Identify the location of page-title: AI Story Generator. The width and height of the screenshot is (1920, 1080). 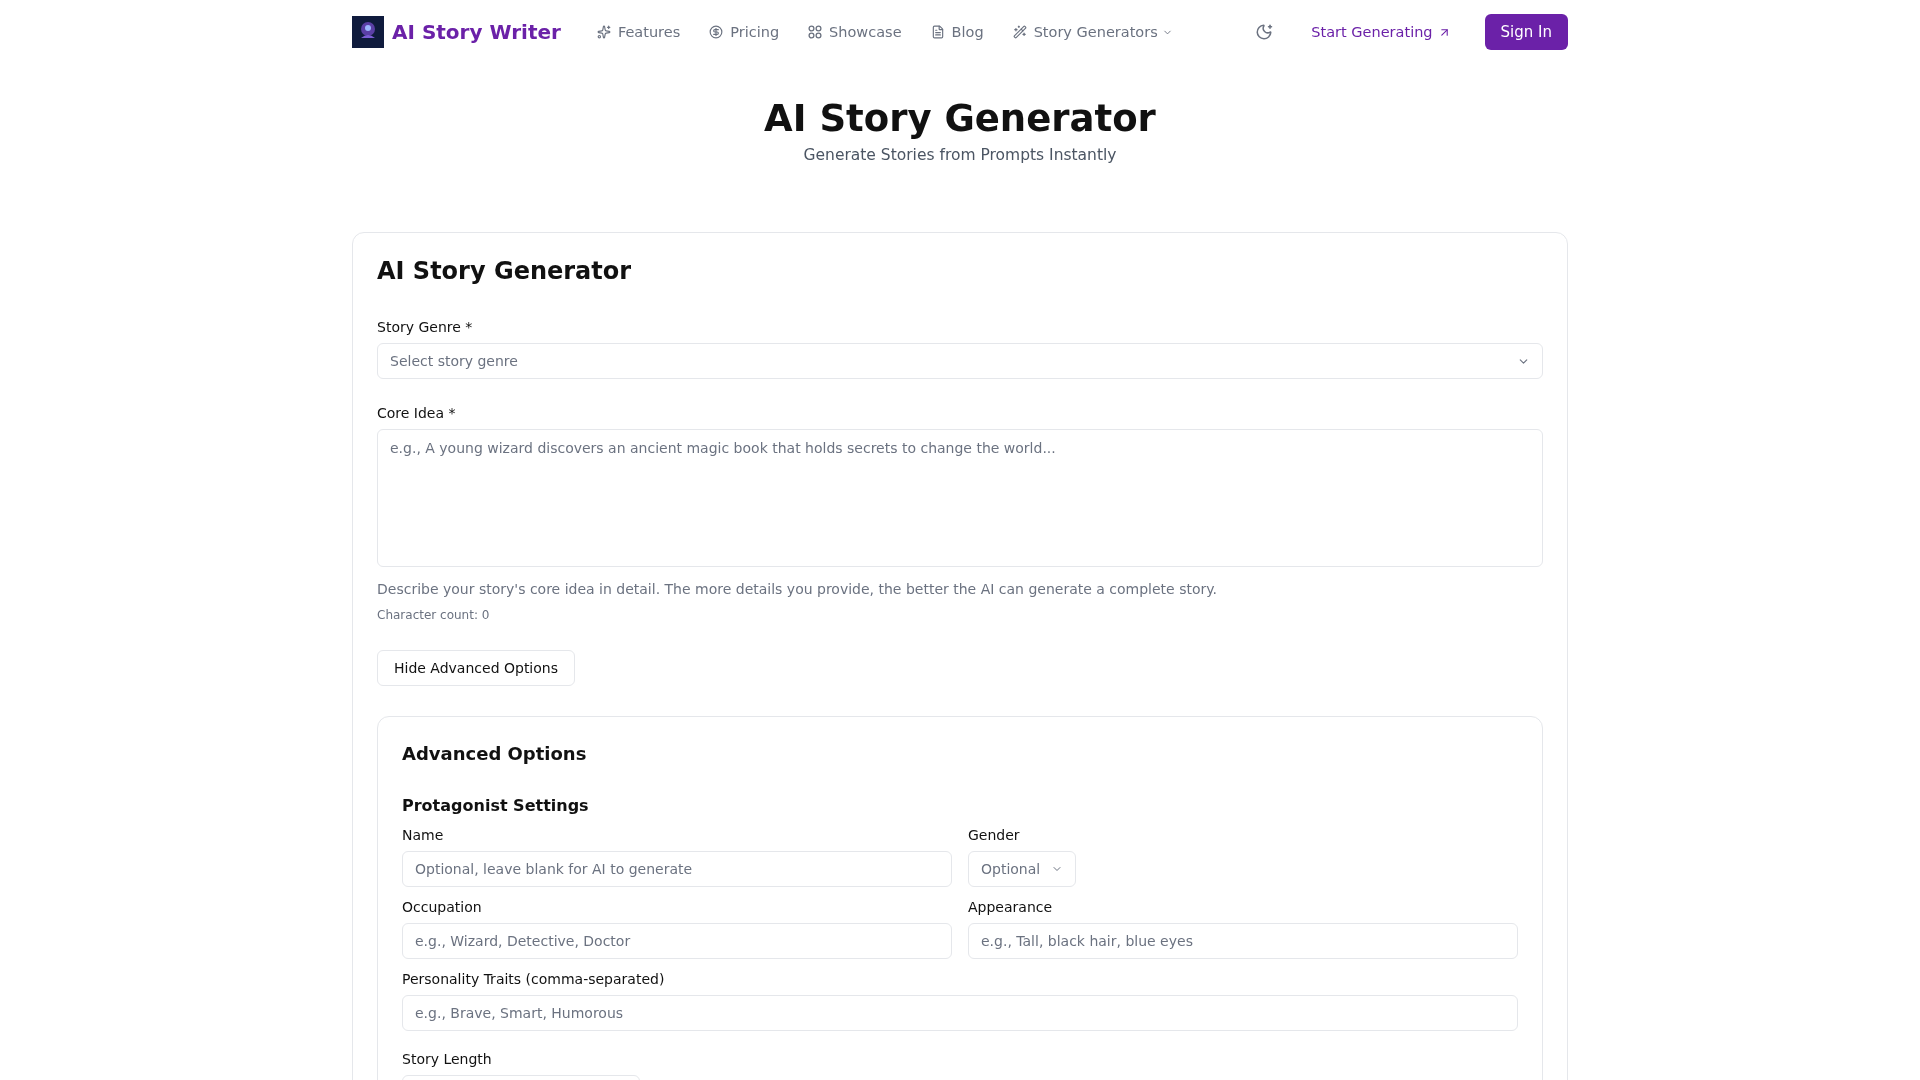
(960, 118).